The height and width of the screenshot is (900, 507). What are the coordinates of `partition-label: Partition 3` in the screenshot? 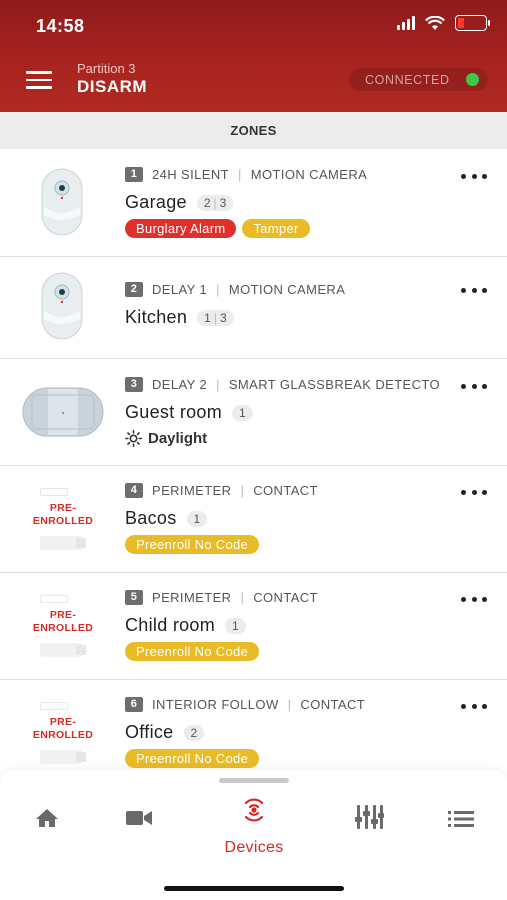 It's located at (106, 68).